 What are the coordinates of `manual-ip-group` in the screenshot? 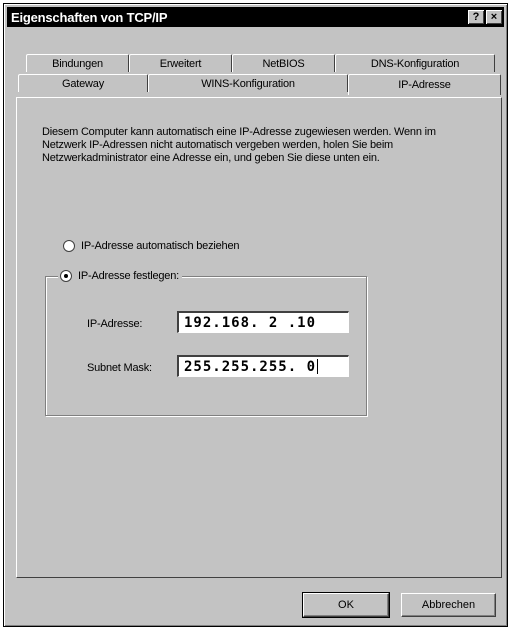 It's located at (206, 346).